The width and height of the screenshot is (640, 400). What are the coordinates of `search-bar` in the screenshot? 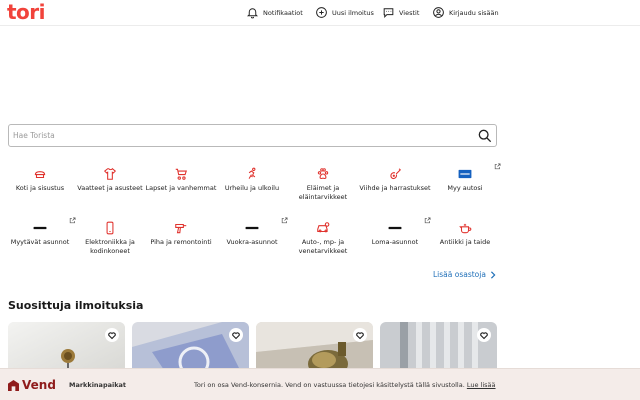 It's located at (252, 135).